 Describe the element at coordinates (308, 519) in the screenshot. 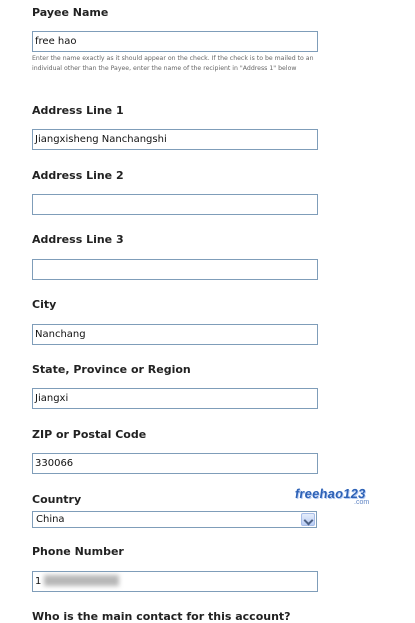

I see `chevron-down-icon` at that location.